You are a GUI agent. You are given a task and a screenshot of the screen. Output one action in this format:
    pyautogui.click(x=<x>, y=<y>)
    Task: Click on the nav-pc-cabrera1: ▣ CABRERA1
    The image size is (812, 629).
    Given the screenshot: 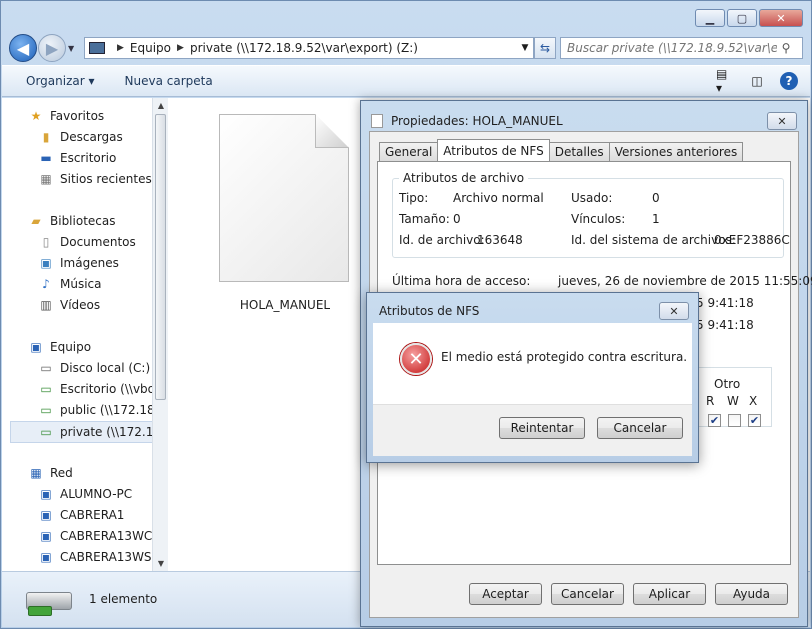 What is the action you would take?
    pyautogui.click(x=81, y=515)
    